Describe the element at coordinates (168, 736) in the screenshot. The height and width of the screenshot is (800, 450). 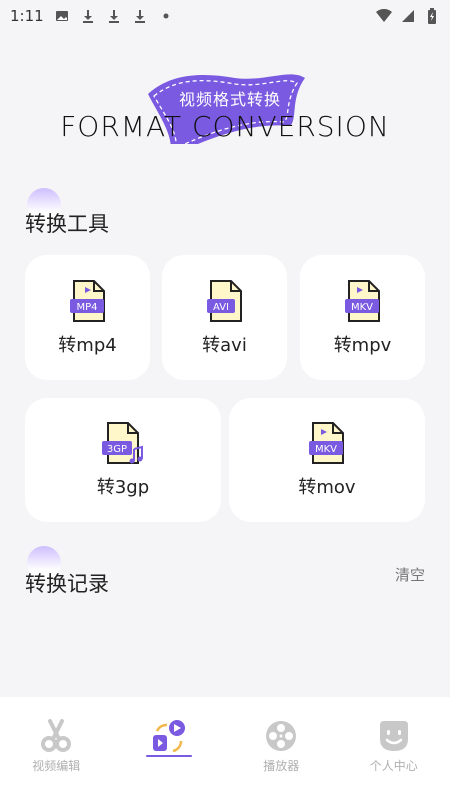
I see `convert-icon` at that location.